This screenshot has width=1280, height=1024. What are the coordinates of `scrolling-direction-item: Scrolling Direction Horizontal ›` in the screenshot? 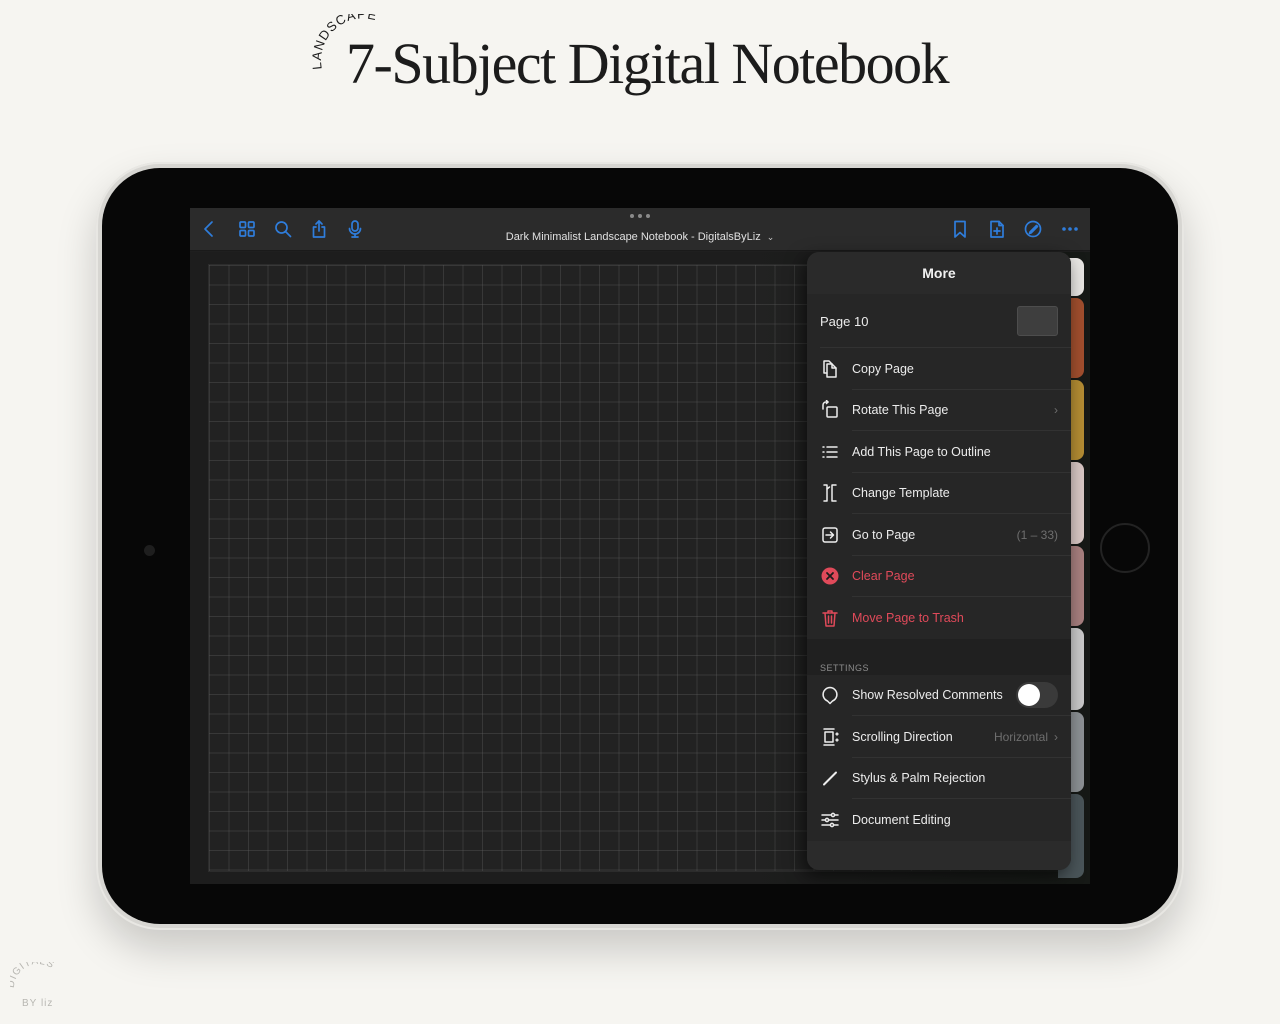 It's located at (939, 737).